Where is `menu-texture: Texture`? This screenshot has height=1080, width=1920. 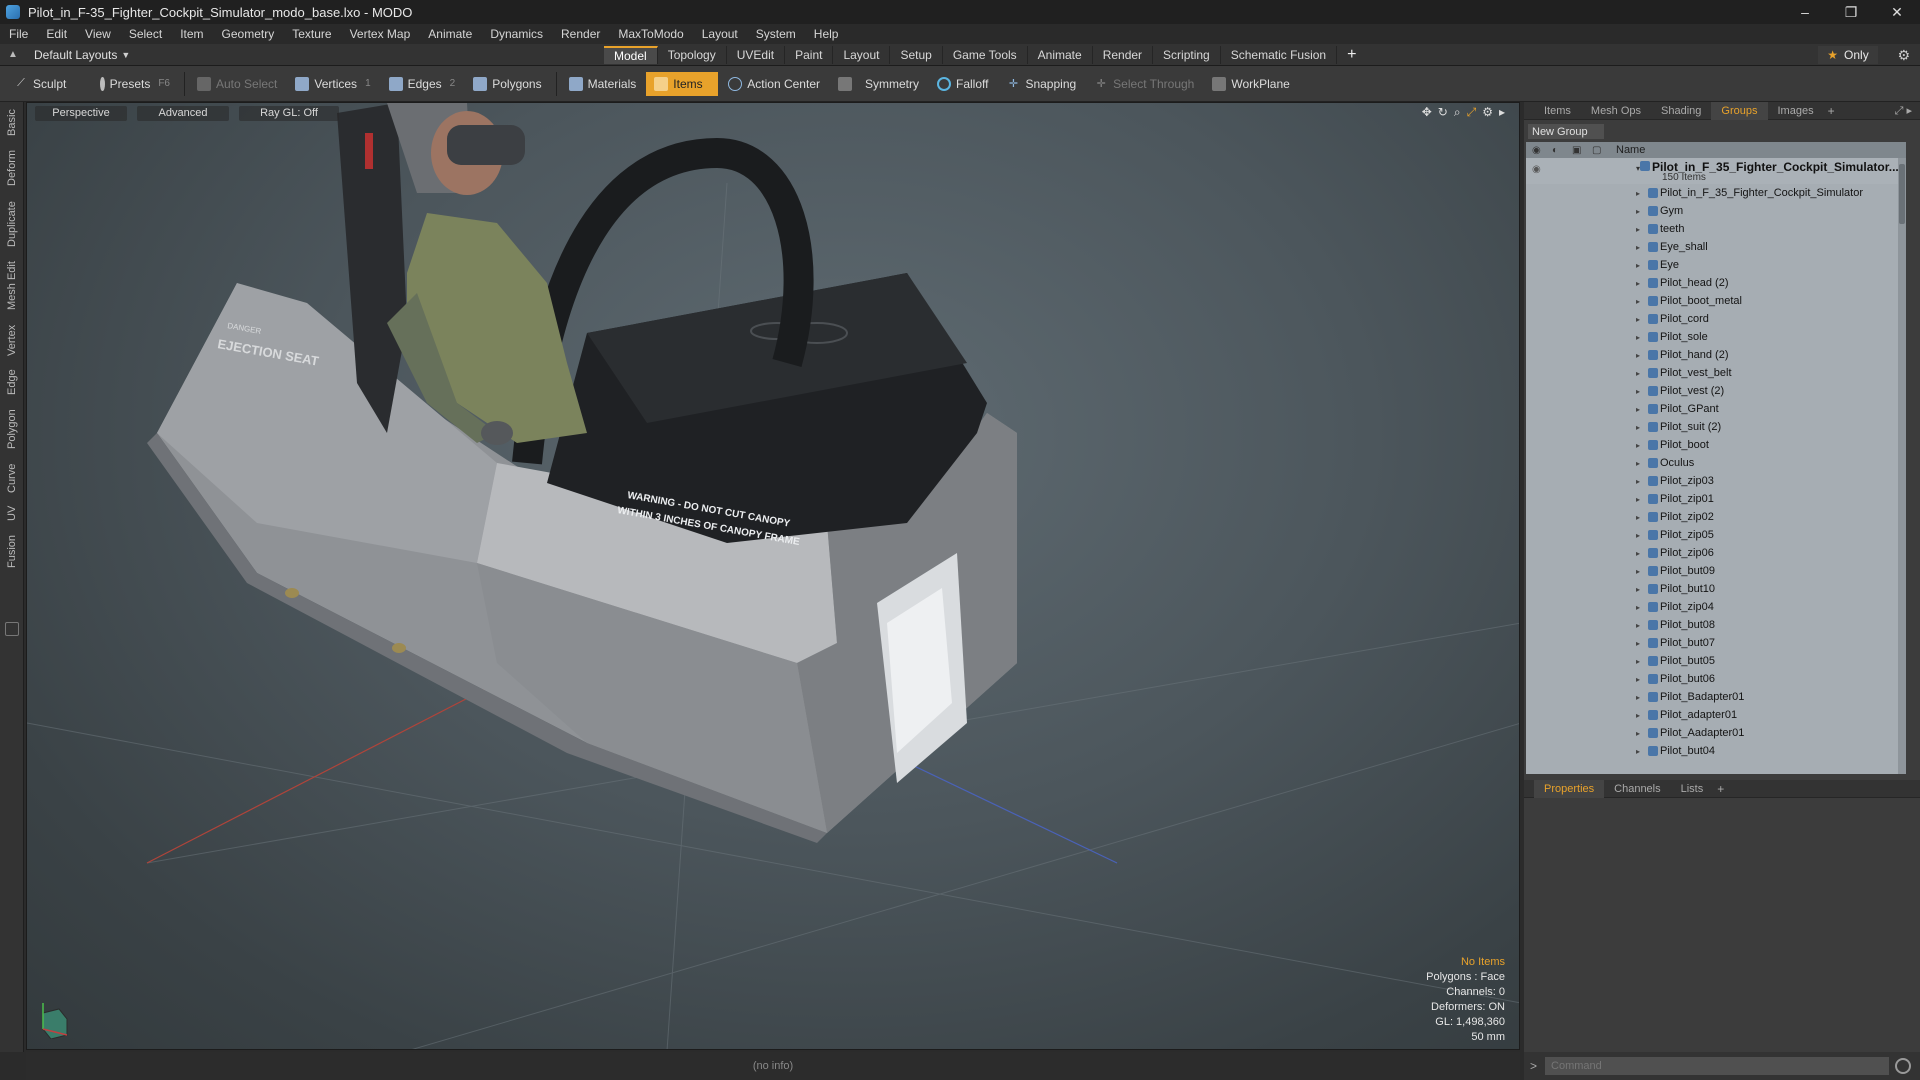
menu-texture: Texture is located at coordinates (311, 34).